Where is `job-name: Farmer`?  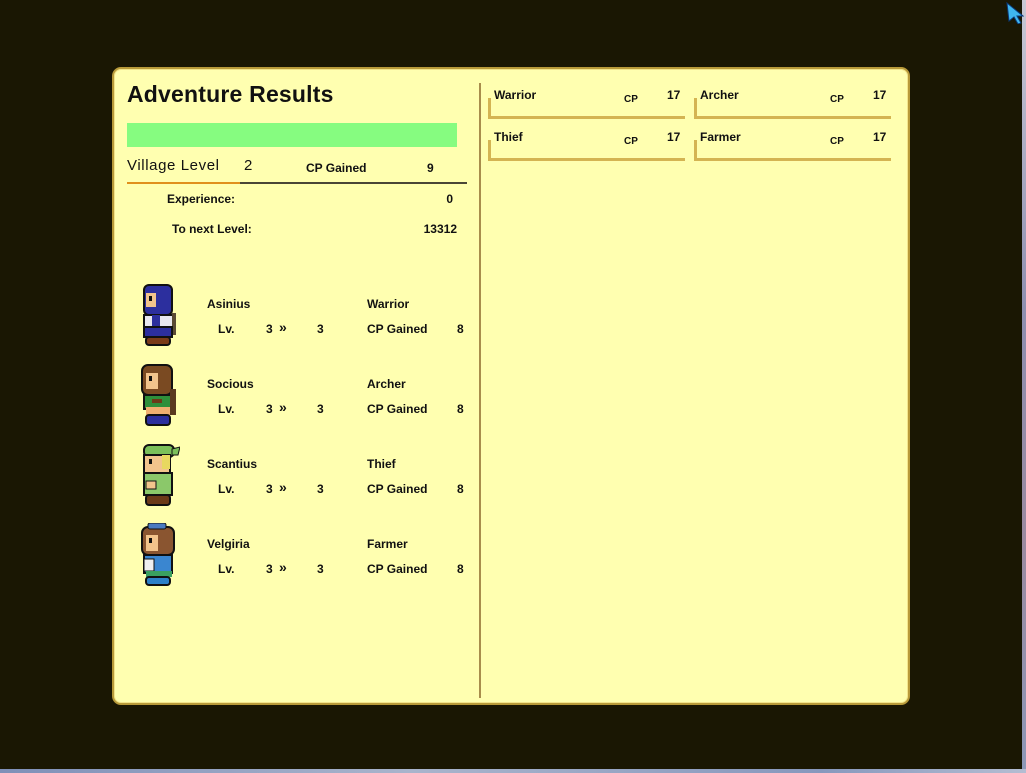
job-name: Farmer is located at coordinates (720, 137).